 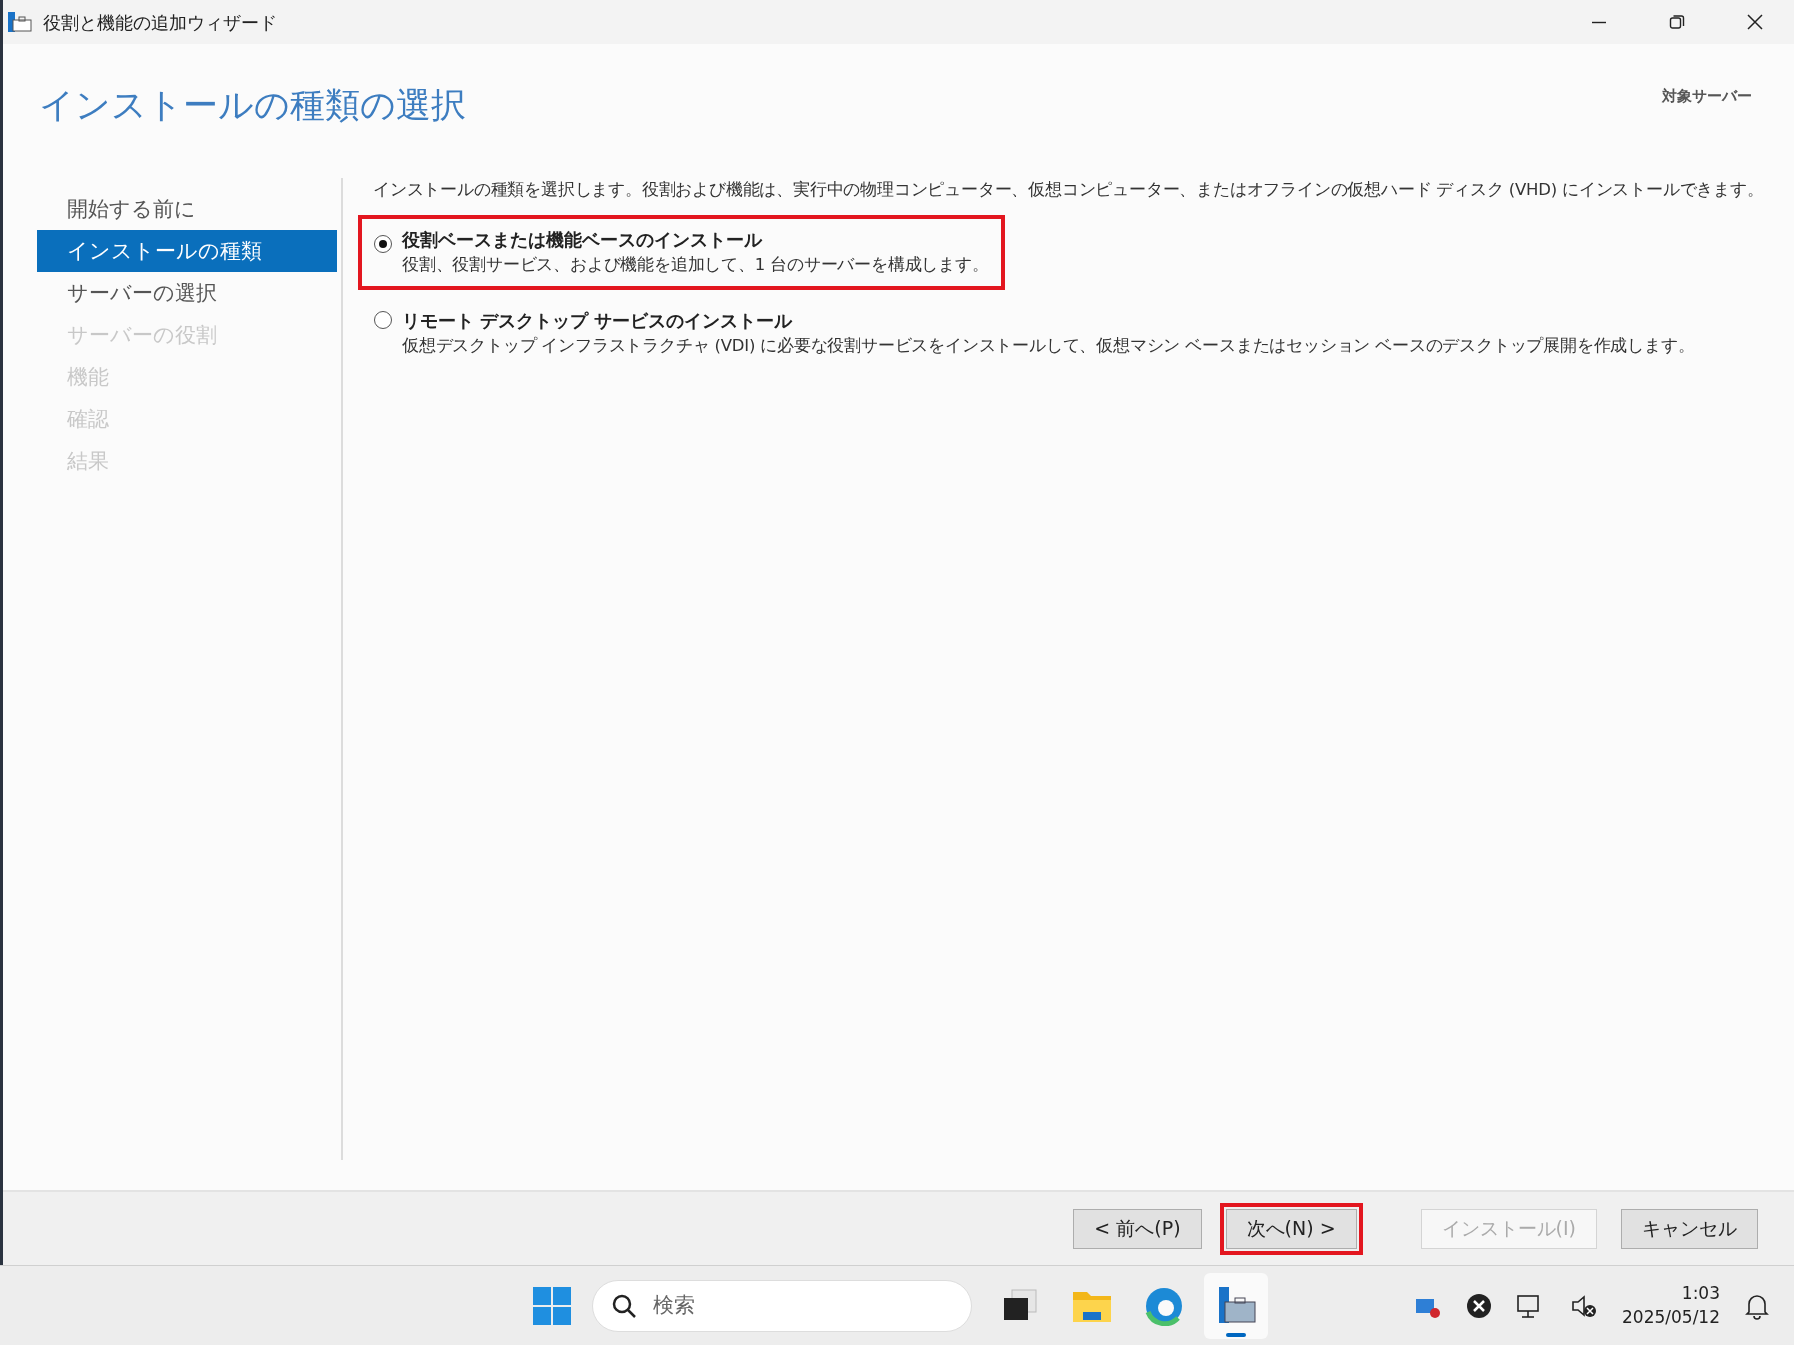 I want to click on wizard-step: 開始する前に, so click(x=187, y=209).